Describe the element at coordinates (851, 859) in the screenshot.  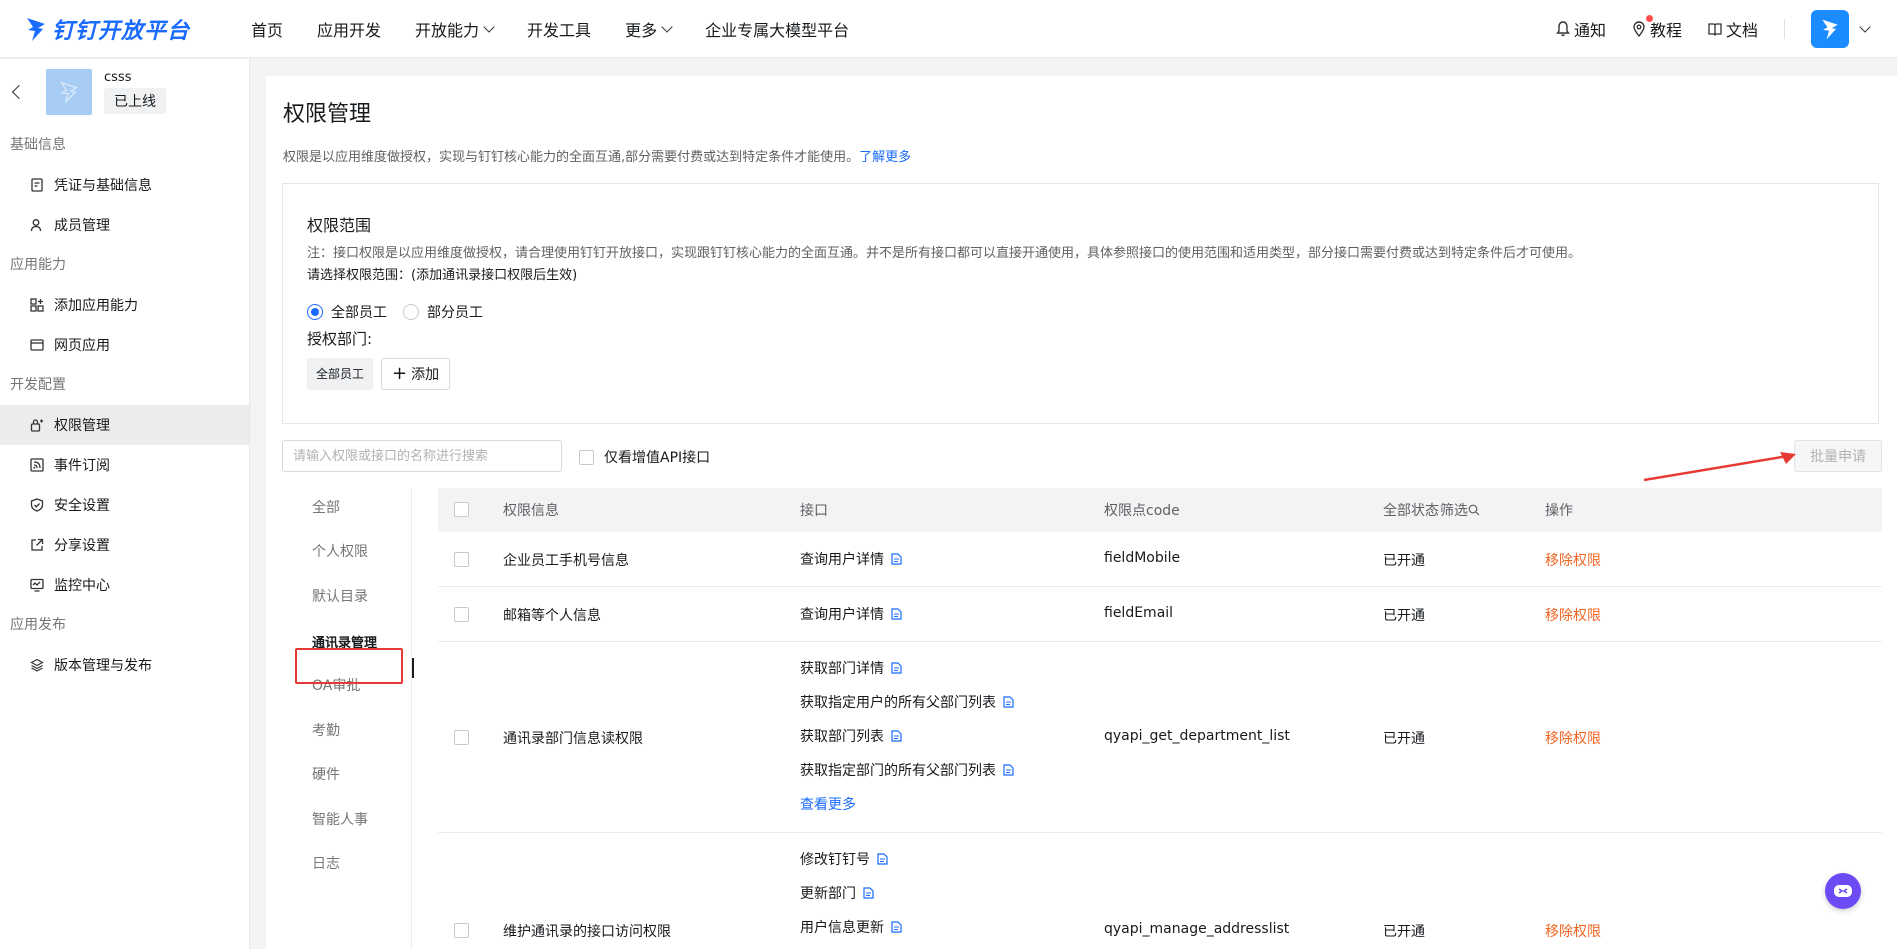
I see `api-item: 修改钉钉号` at that location.